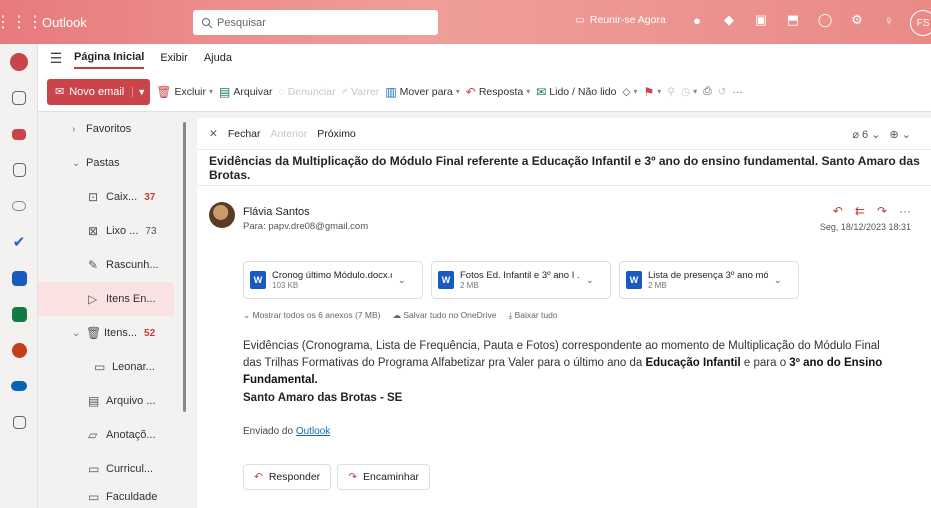 Image resolution: width=931 pixels, height=508 pixels. What do you see at coordinates (21, 22) in the screenshot?
I see `app-launcher-icon: ⋮⋮⋮` at bounding box center [21, 22].